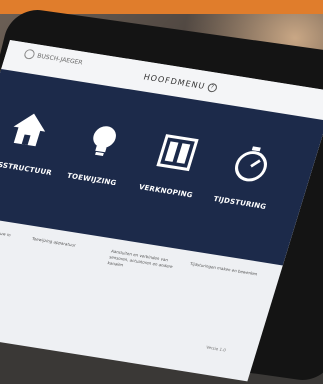  I want to click on tile-toewijzing: TOEWIJZING, so click(100, 152).